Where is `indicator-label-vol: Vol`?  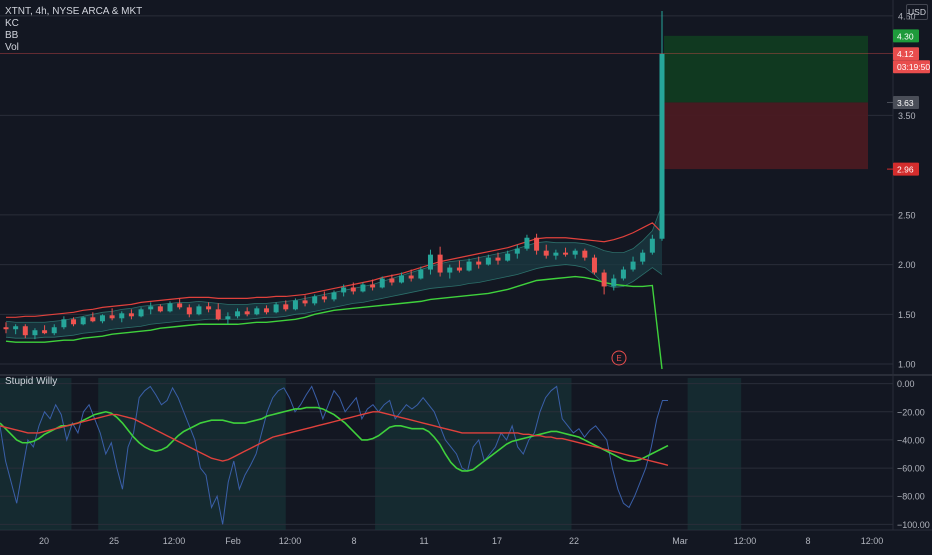 indicator-label-vol: Vol is located at coordinates (12, 47).